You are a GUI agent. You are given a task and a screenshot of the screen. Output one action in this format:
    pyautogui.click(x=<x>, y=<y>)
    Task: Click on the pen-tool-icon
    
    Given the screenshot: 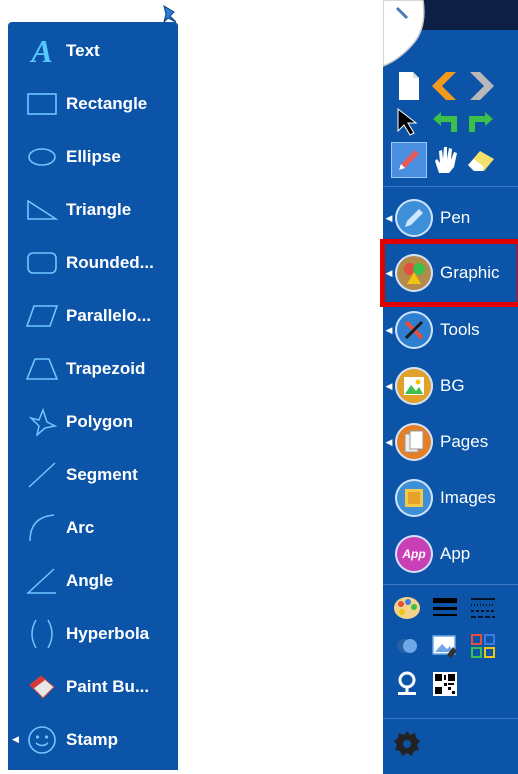 What is the action you would take?
    pyautogui.click(x=409, y=160)
    